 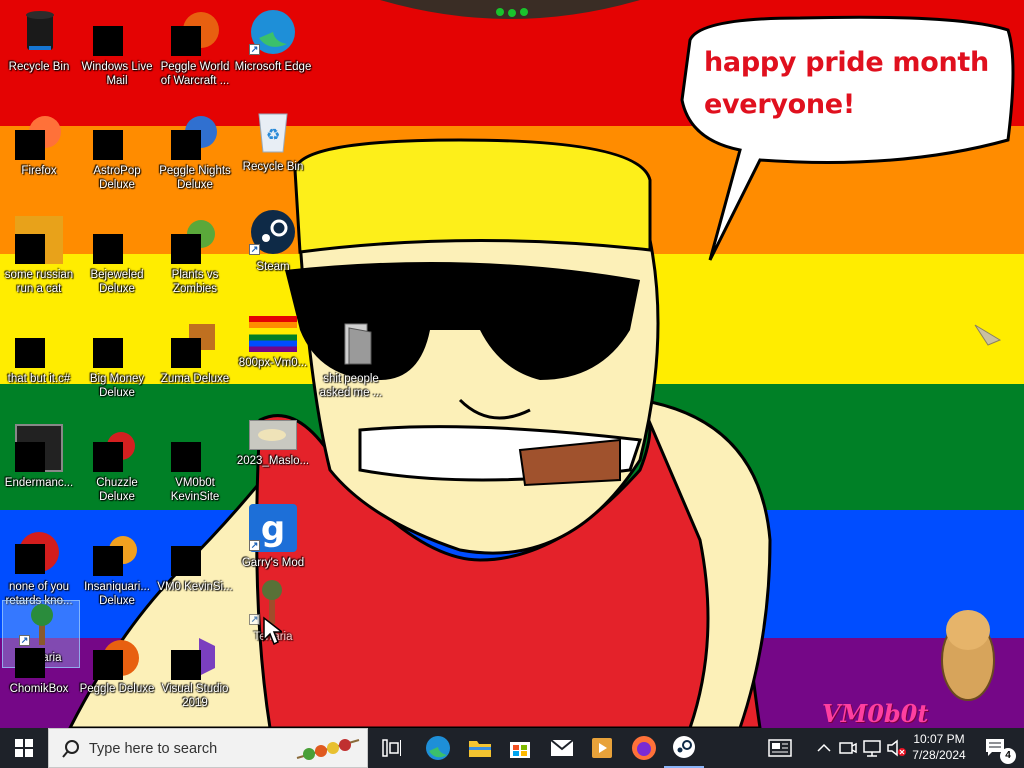 I want to click on taskbar-steam, so click(x=684, y=748).